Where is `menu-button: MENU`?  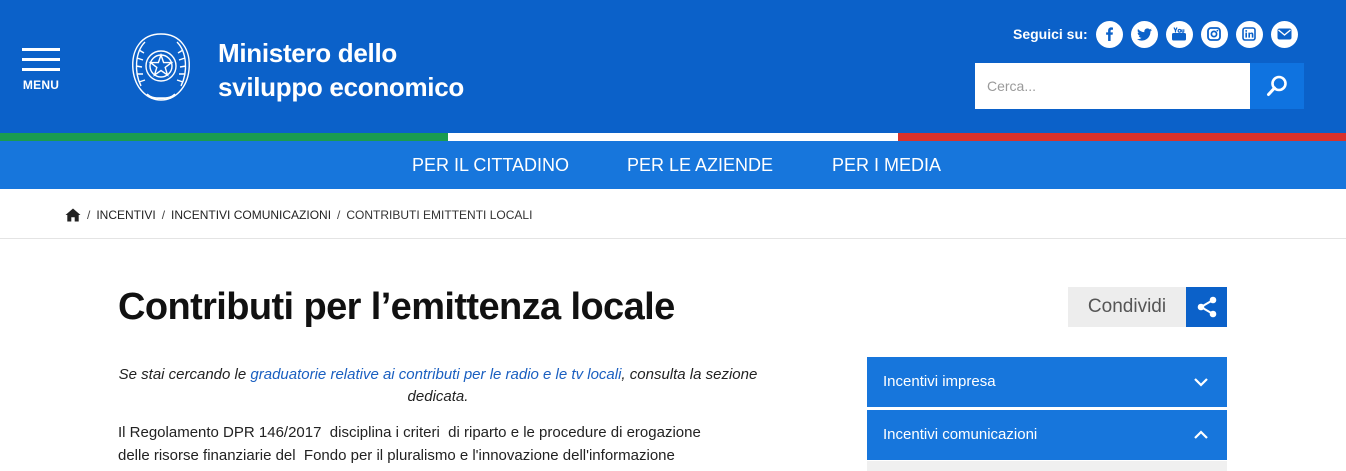 menu-button: MENU is located at coordinates (41, 70).